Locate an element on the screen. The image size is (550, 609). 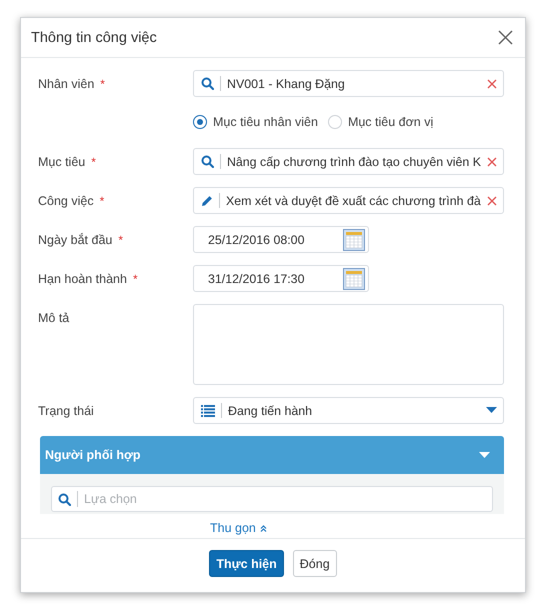
list-icon is located at coordinates (208, 410).